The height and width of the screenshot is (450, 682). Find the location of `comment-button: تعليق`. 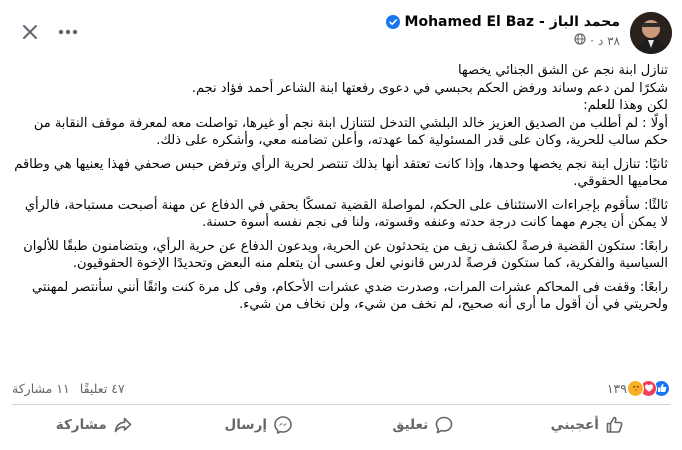

comment-button: تعليق is located at coordinates (423, 425).